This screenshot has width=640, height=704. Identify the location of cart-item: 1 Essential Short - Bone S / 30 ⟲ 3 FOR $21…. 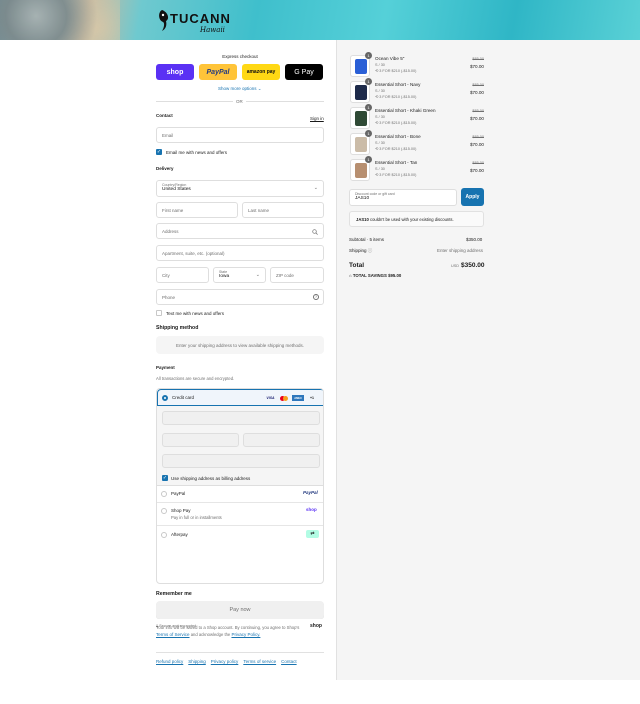
(417, 142).